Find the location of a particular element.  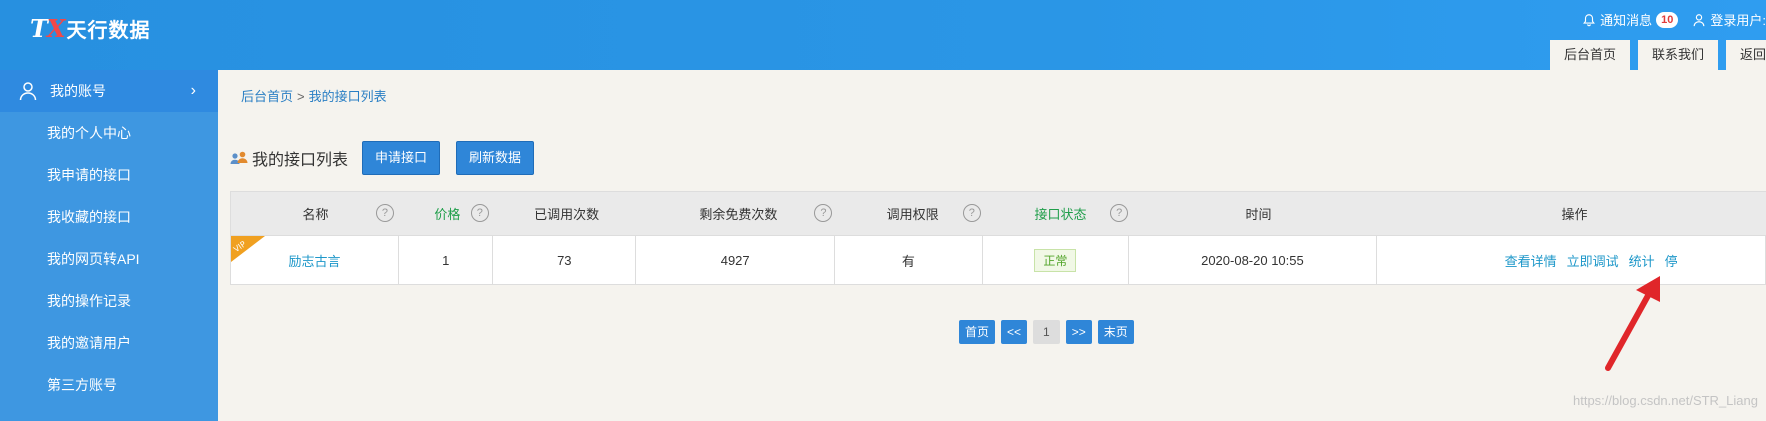

stop-link: 停 is located at coordinates (1671, 260).